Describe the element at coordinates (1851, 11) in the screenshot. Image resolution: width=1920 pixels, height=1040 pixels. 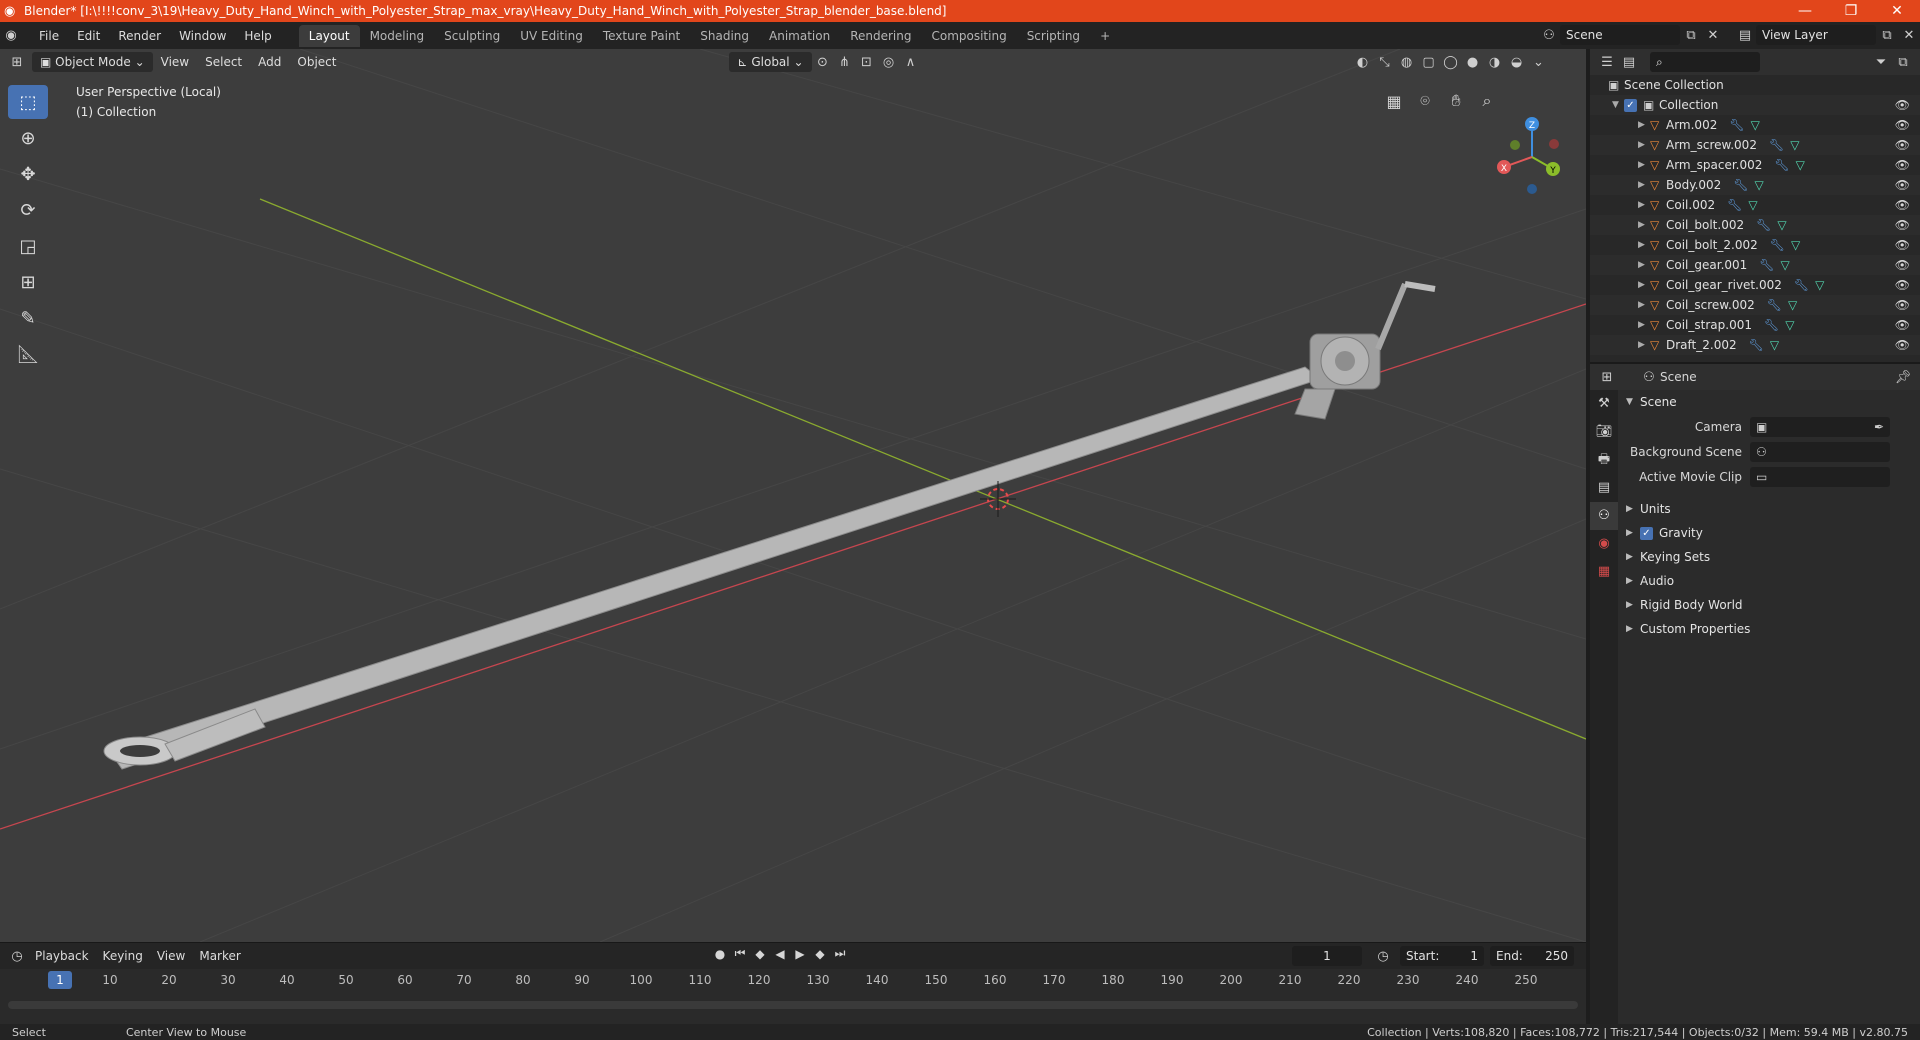
I see `maximize-button: ❐` at that location.